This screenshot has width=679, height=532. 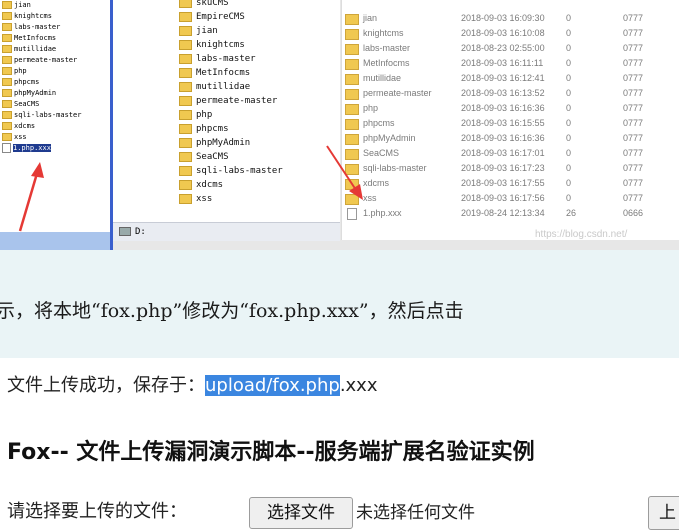 What do you see at coordinates (271, 452) in the screenshot?
I see `page-title: Fox-- 文件上传漏洞演示脚本--服务端扩展名验证实例` at bounding box center [271, 452].